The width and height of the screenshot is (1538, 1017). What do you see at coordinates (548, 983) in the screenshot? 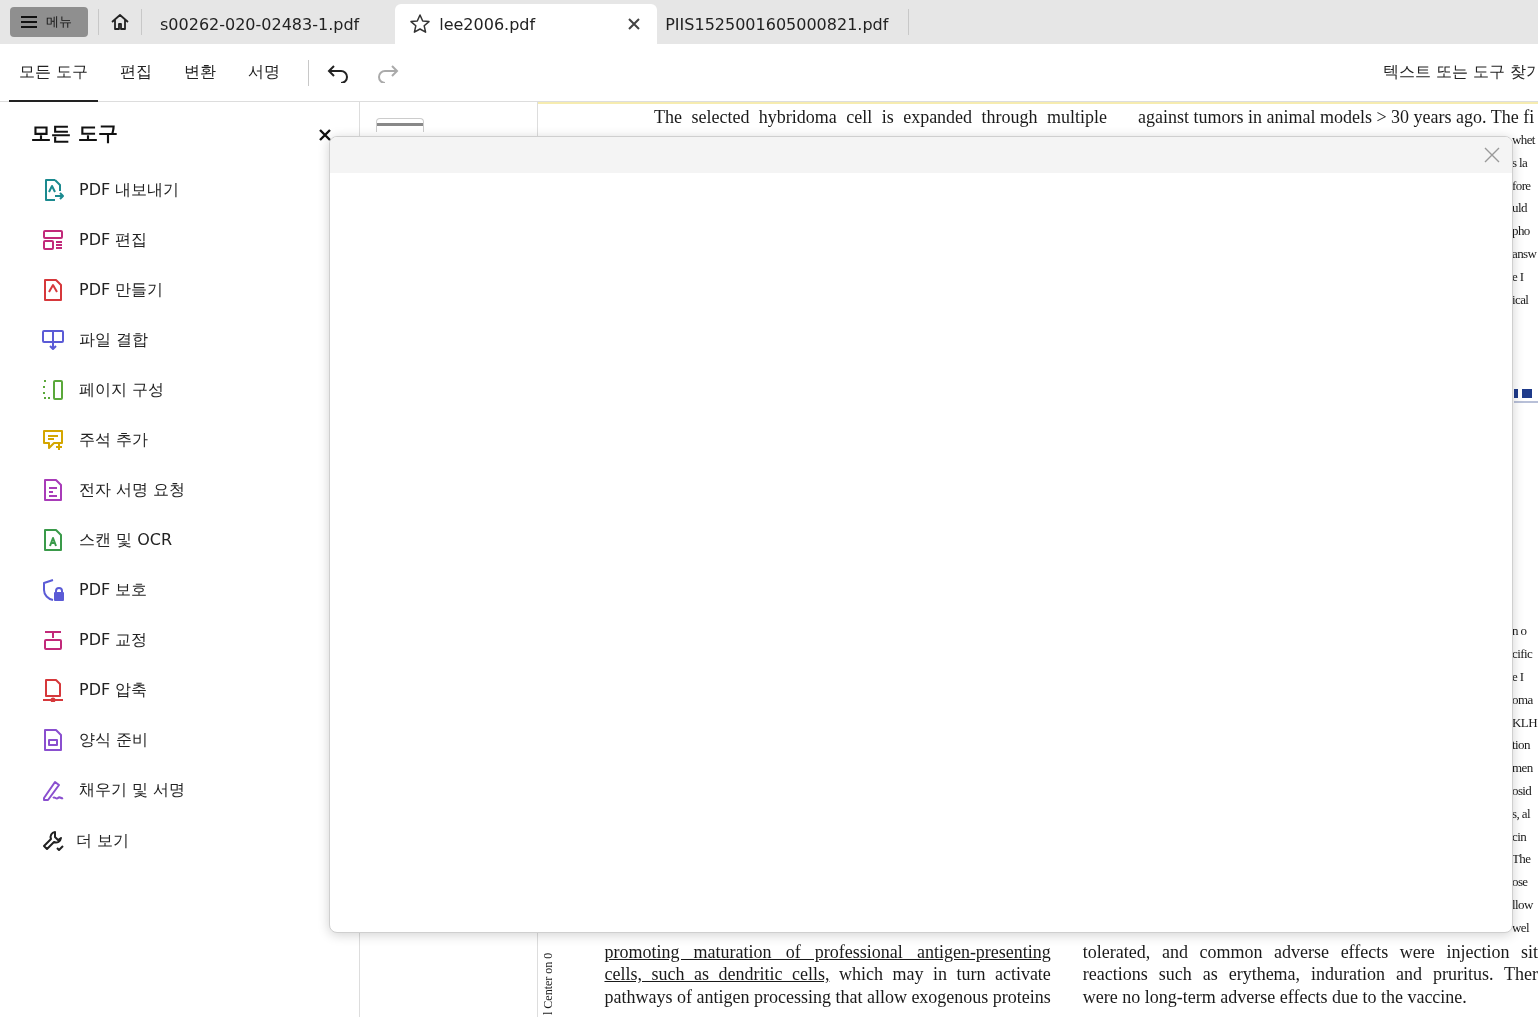
I see `side-margin-text: l Center on 0` at bounding box center [548, 983].